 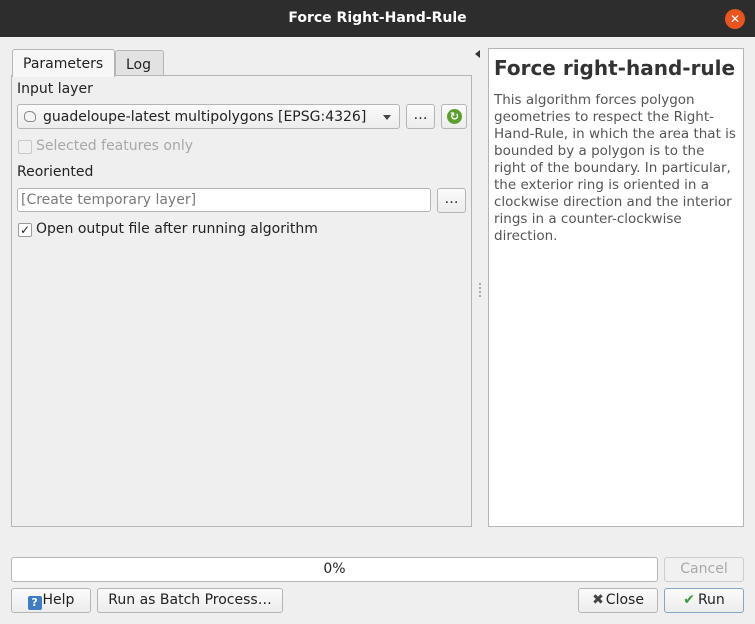 I want to click on tab-parameters: Parameters, so click(x=63, y=63).